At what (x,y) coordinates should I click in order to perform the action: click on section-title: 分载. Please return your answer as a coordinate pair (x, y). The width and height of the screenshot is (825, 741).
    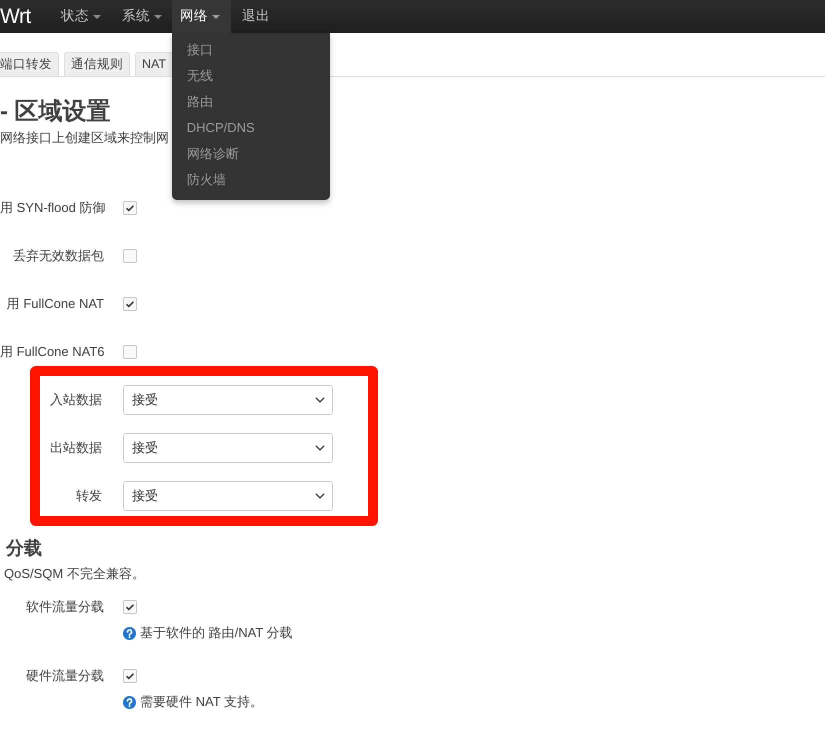
    Looking at the image, I should click on (24, 548).